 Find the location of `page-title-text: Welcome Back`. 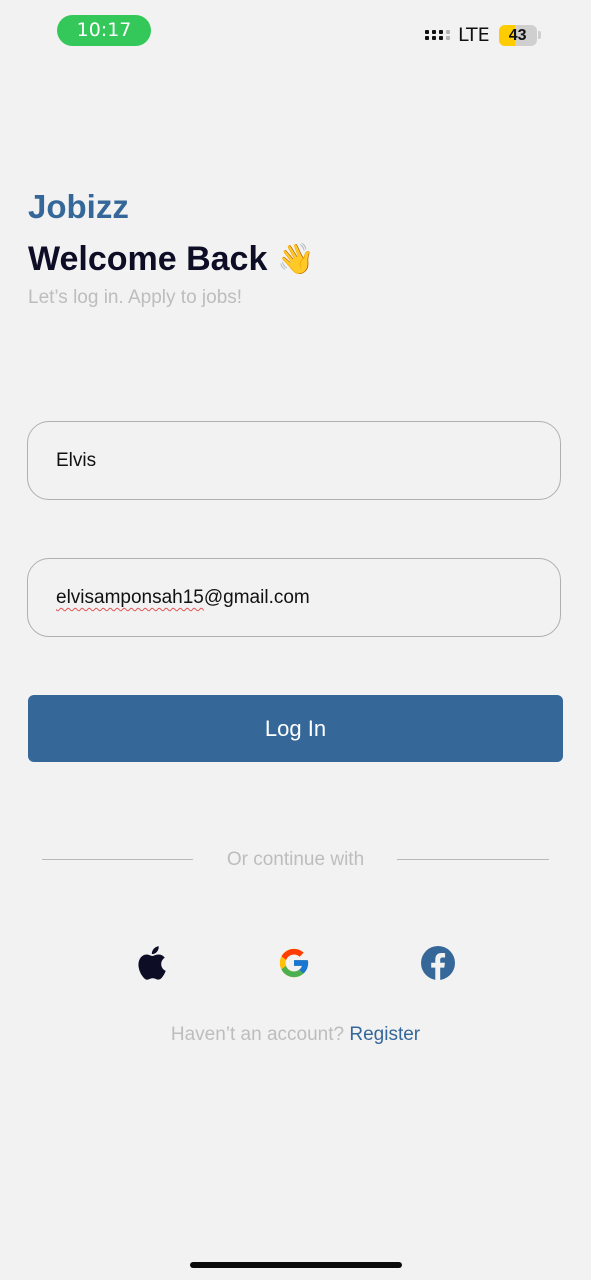

page-title-text: Welcome Back is located at coordinates (148, 259).